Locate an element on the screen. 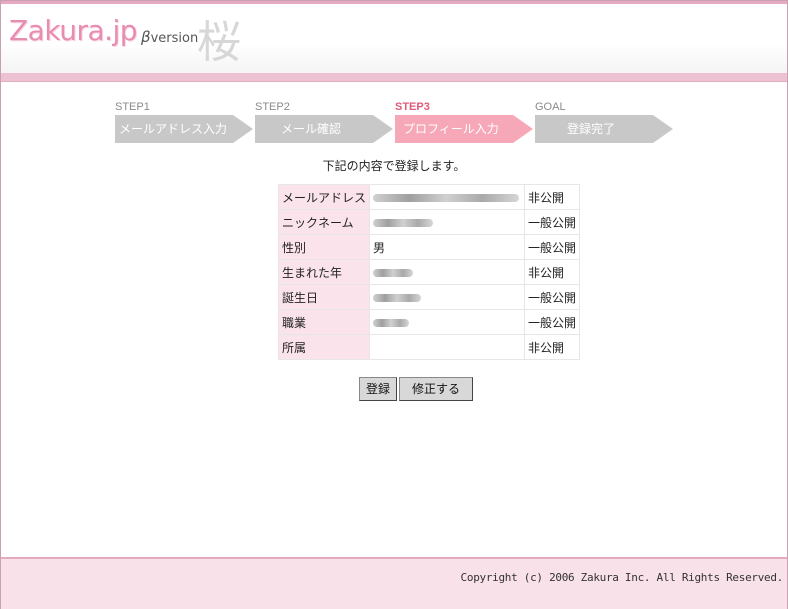 The image size is (788, 609). register-button: 登録 is located at coordinates (378, 389).